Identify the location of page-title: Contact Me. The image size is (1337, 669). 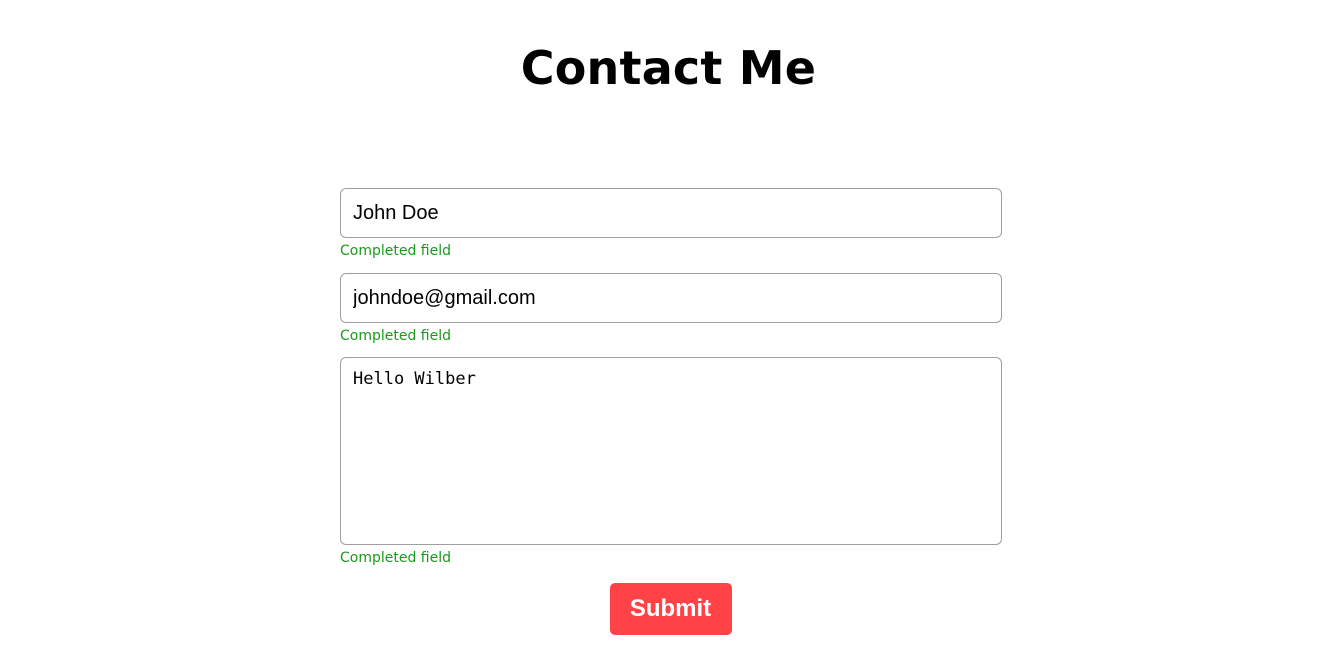
(668, 68).